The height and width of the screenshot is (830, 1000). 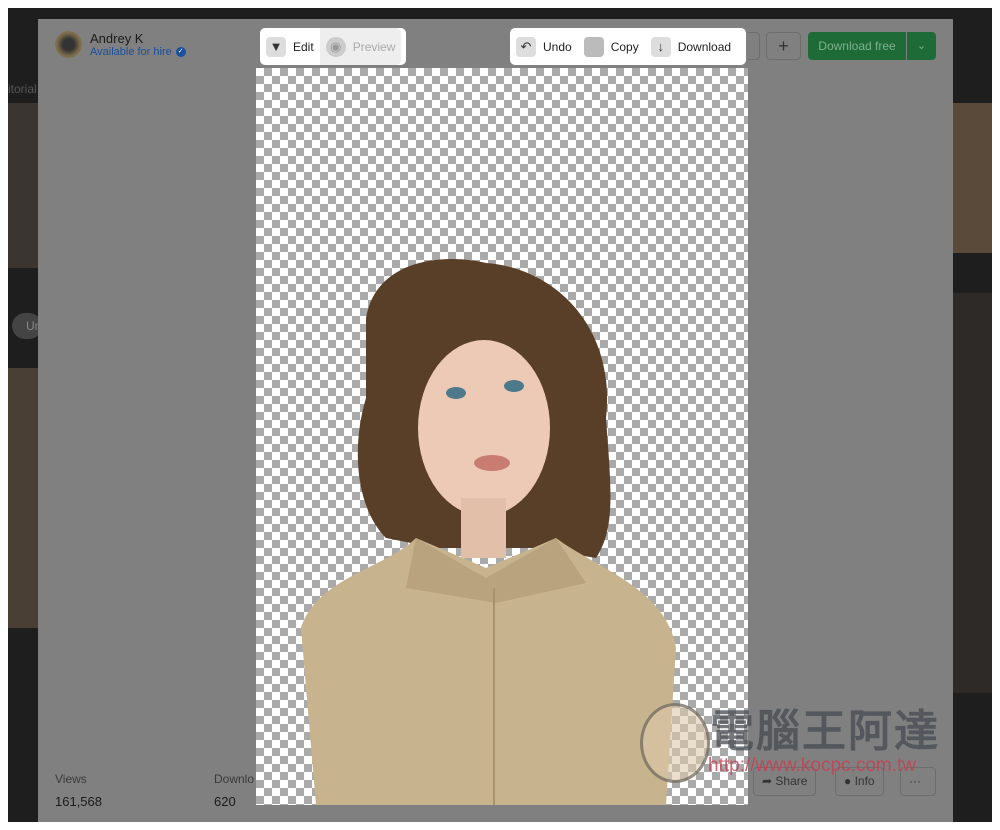 What do you see at coordinates (864, 781) in the screenshot?
I see `info-label: Info` at bounding box center [864, 781].